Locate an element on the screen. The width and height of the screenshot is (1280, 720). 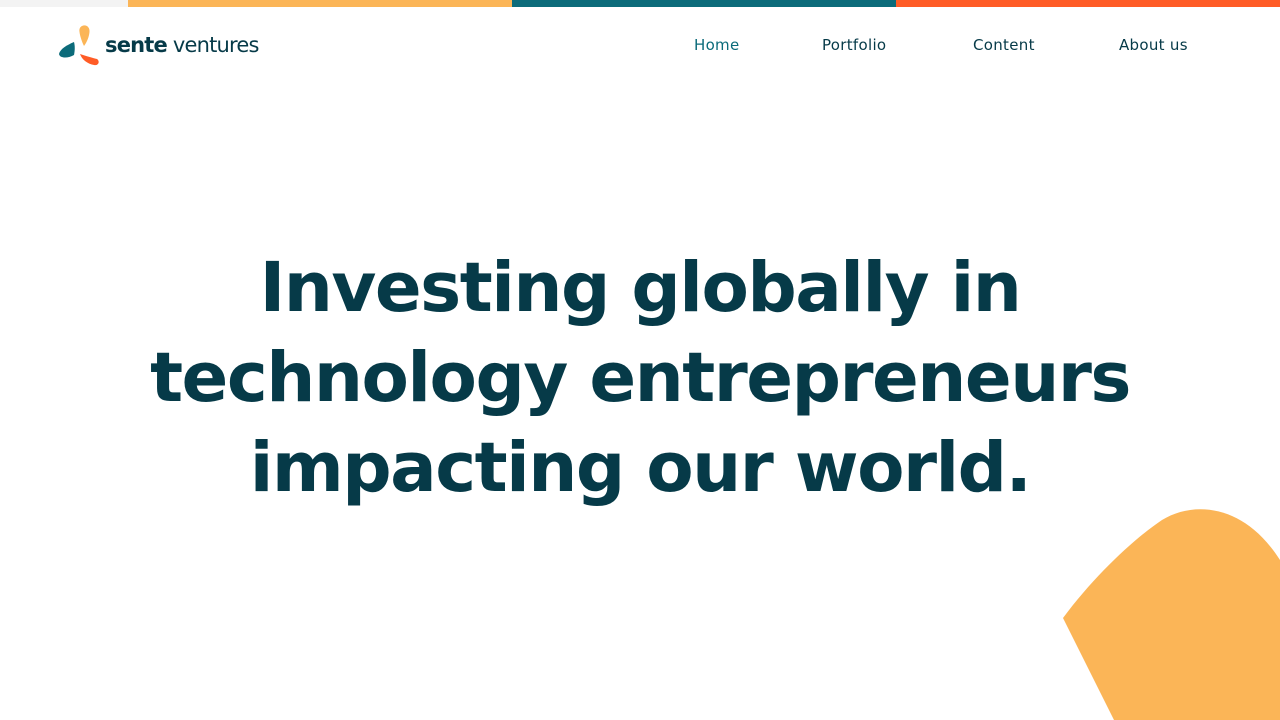
nav-home-link: Home is located at coordinates (717, 45).